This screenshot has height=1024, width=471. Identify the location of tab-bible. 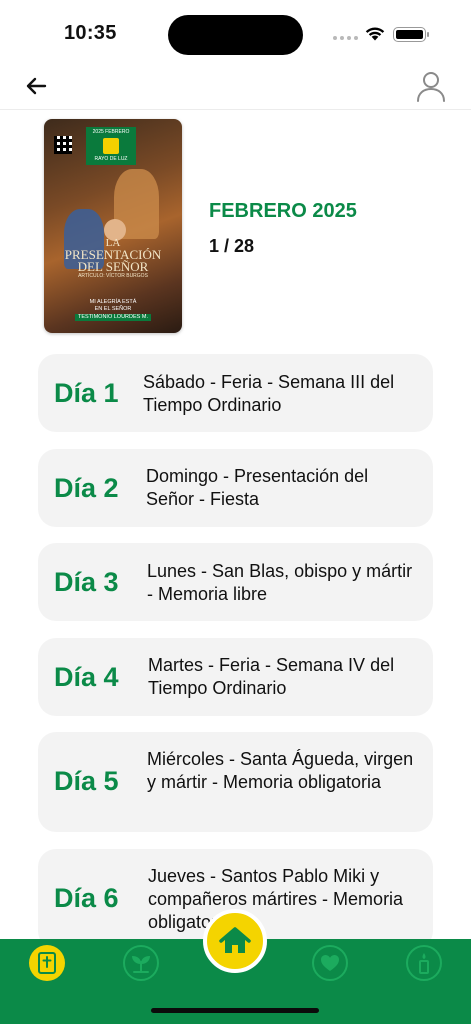
(47, 963).